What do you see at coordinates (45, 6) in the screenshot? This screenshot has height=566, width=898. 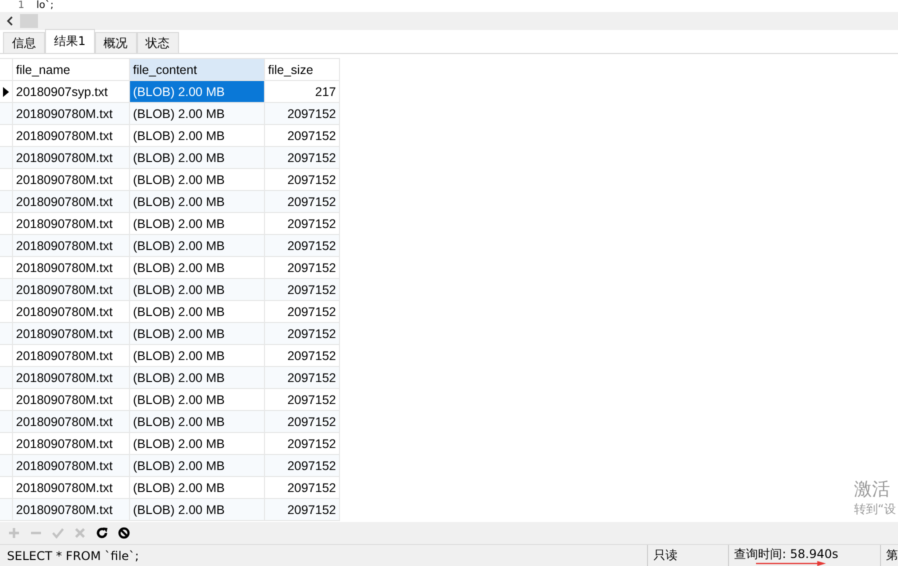 I see `code-line: lo`;` at bounding box center [45, 6].